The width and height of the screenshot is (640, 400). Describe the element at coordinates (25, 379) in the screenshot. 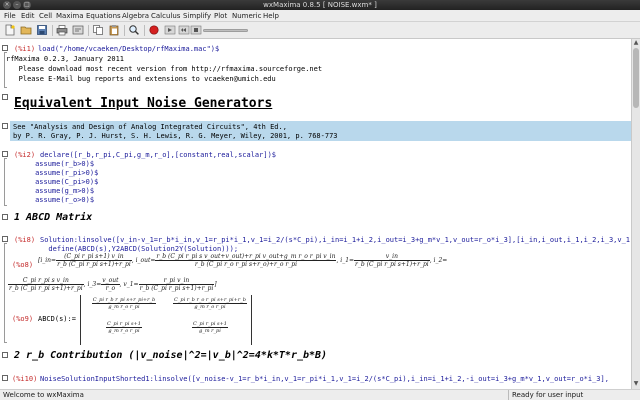

I see `input-label: (%i10)` at that location.